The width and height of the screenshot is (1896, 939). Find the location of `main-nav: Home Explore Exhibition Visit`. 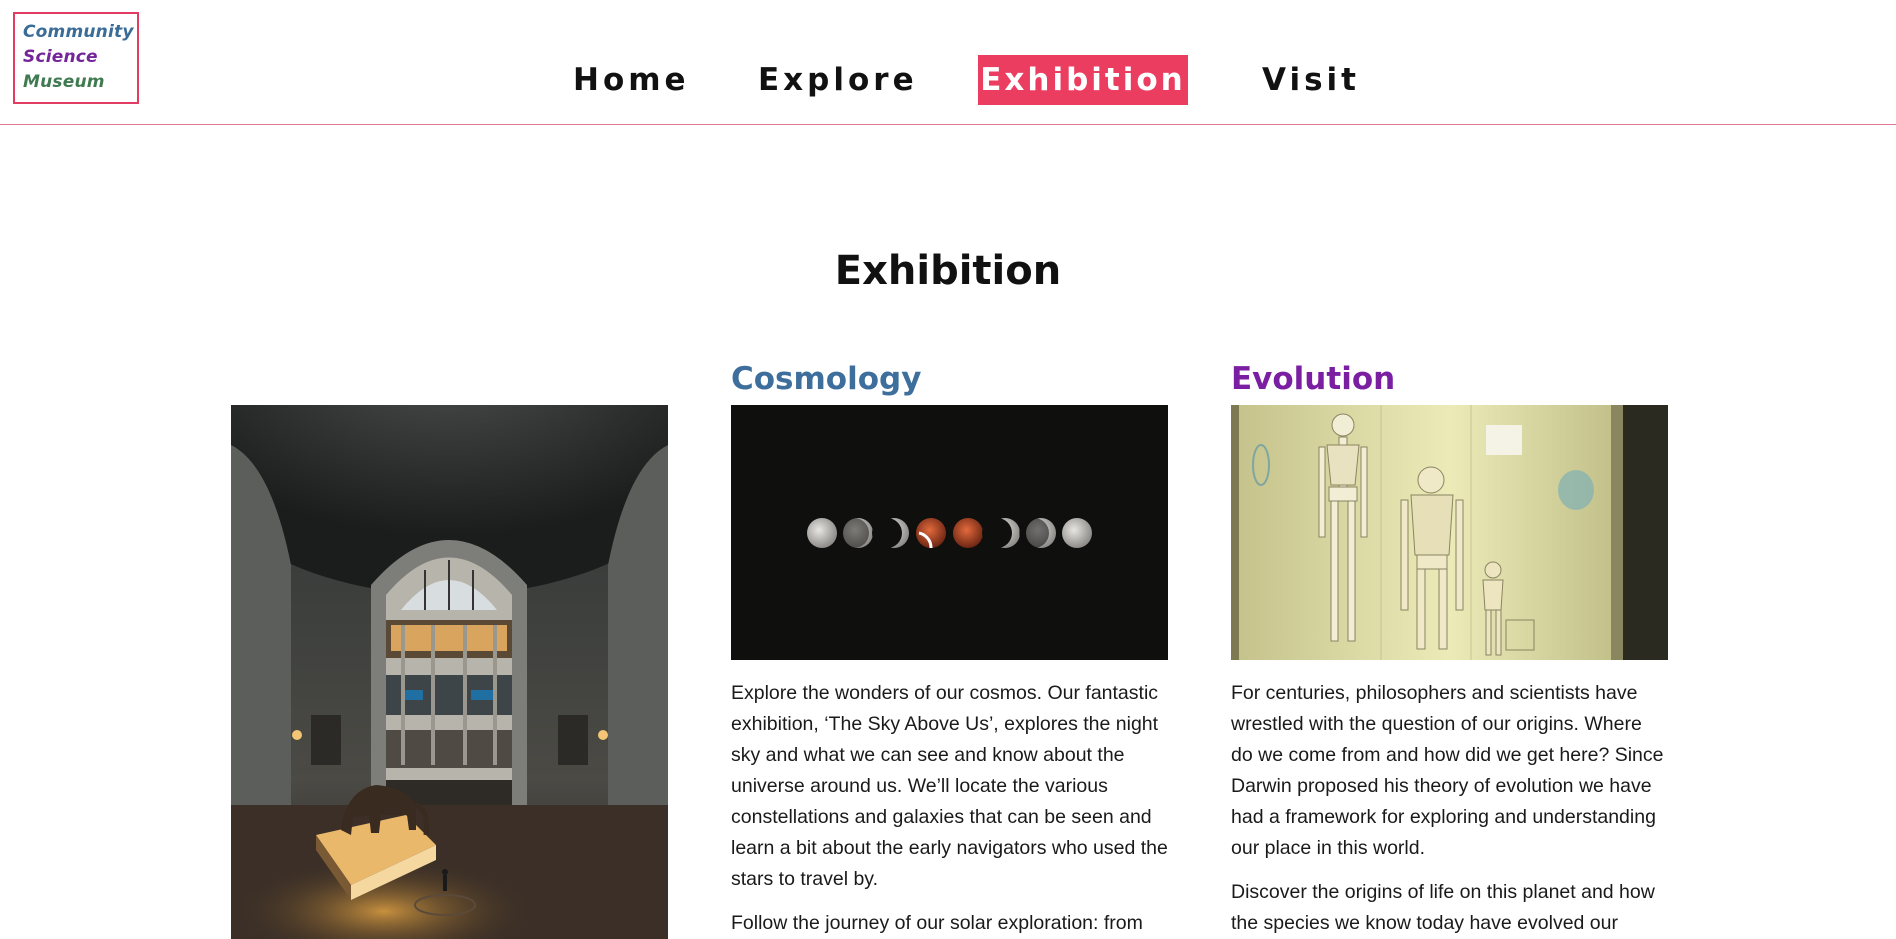

main-nav: Home Explore Exhibition Visit is located at coordinates (948, 80).